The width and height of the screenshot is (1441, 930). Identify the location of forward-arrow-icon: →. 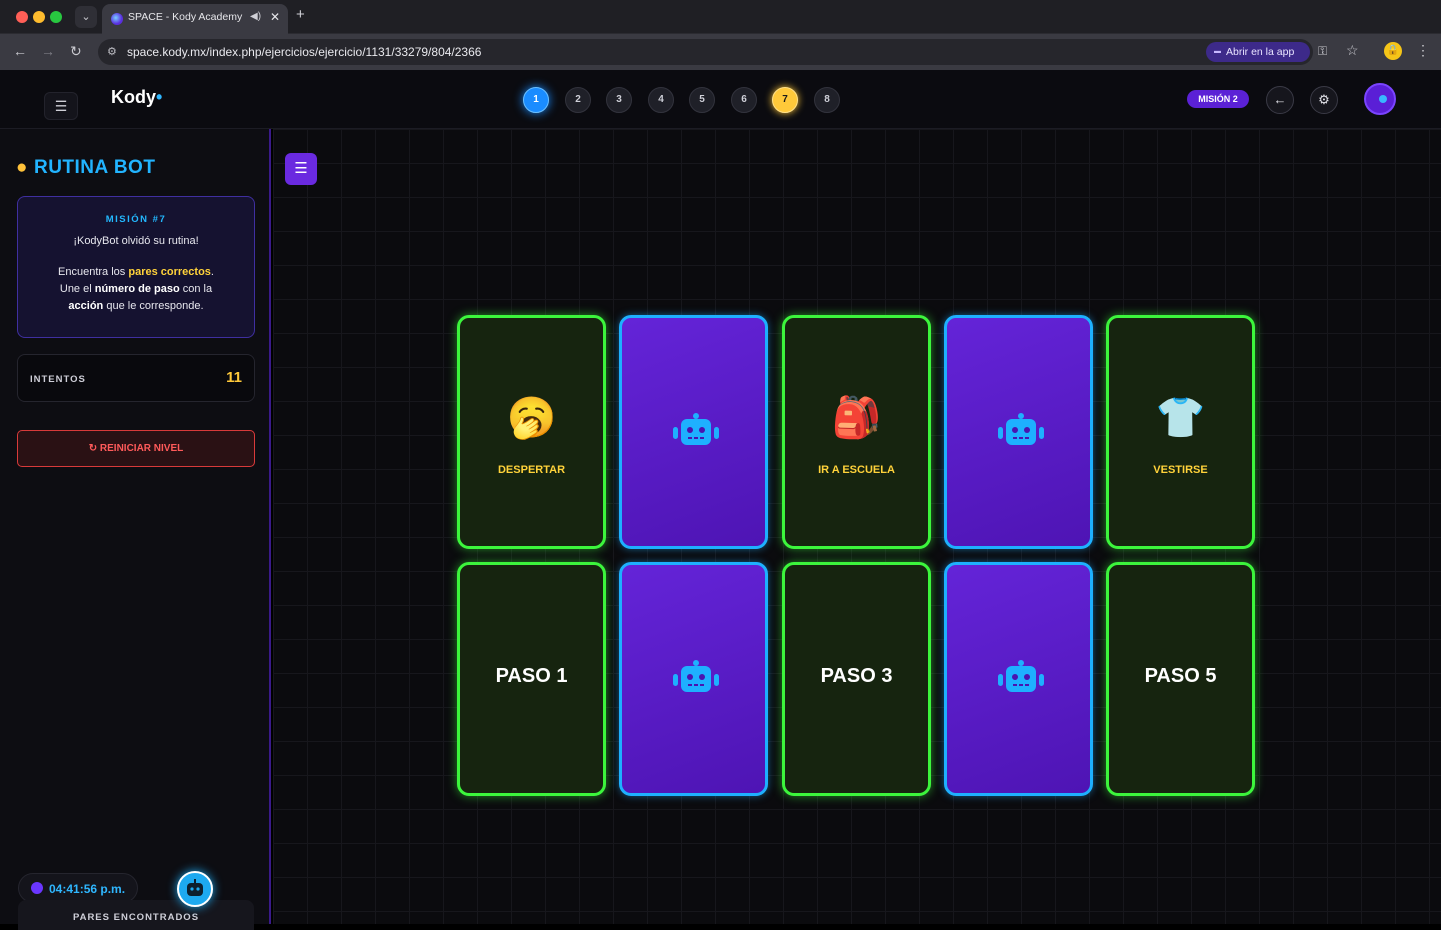
(48, 51).